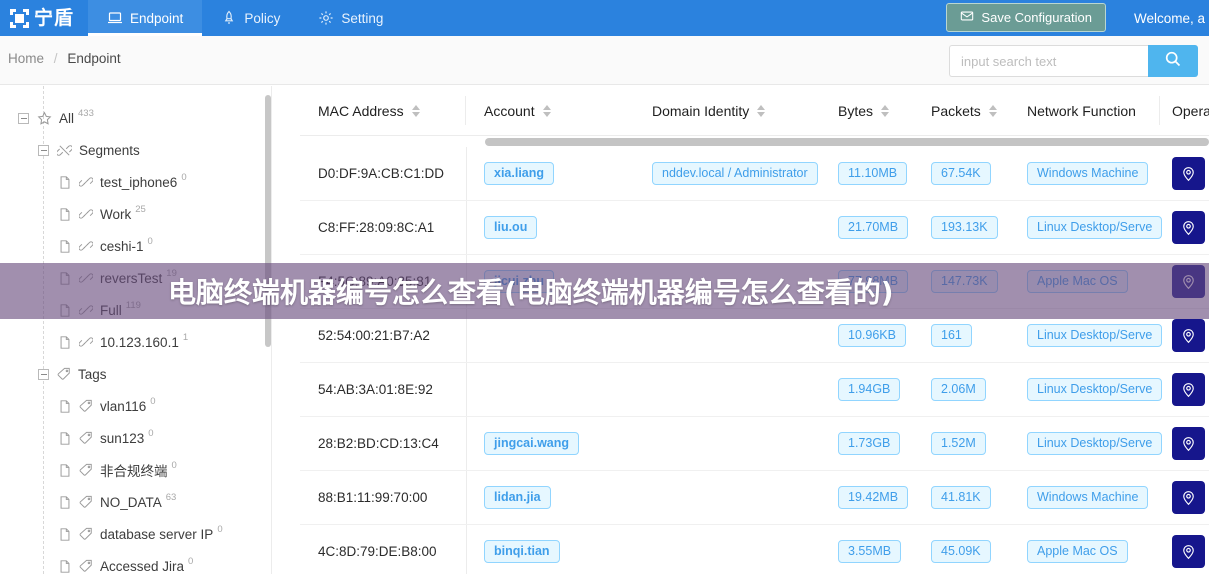  What do you see at coordinates (511, 227) in the screenshot?
I see `cell-account-value: liu.ou` at bounding box center [511, 227].